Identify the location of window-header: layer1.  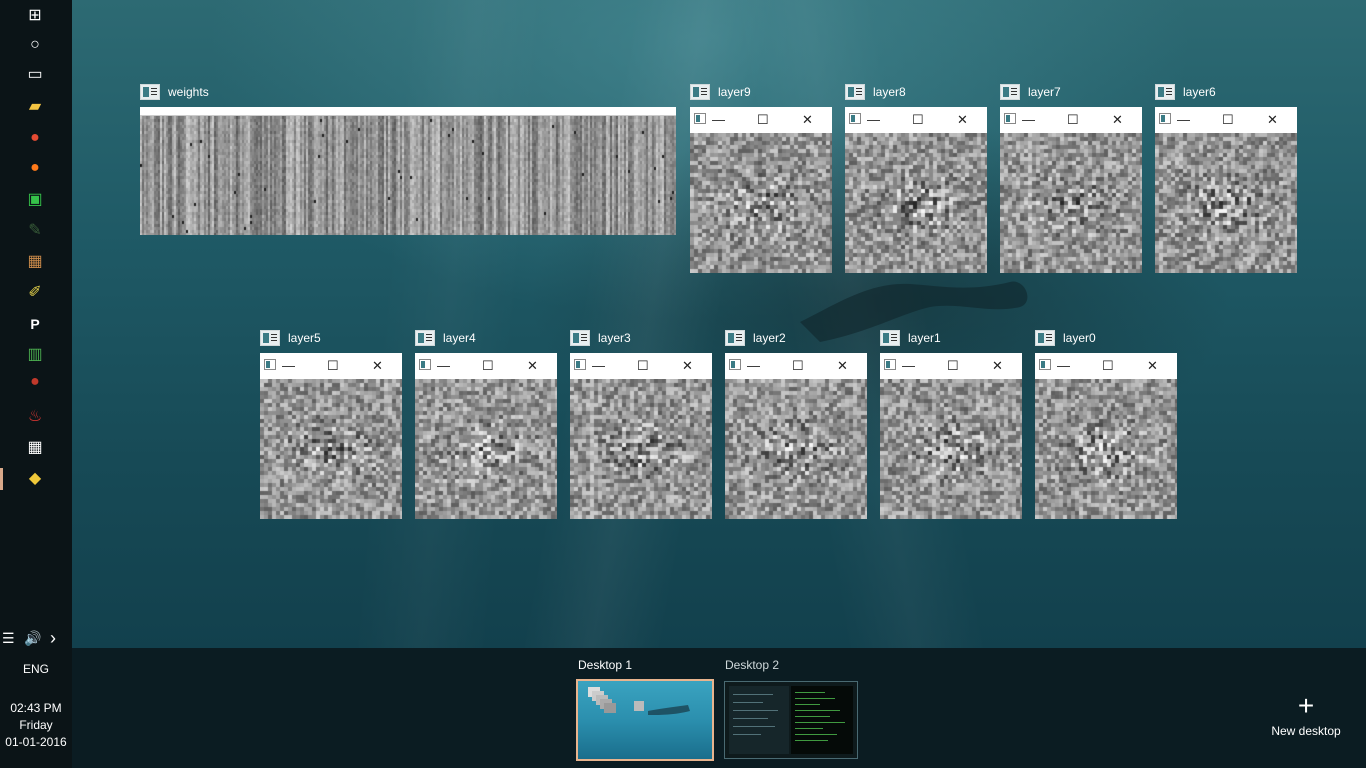
(910, 338).